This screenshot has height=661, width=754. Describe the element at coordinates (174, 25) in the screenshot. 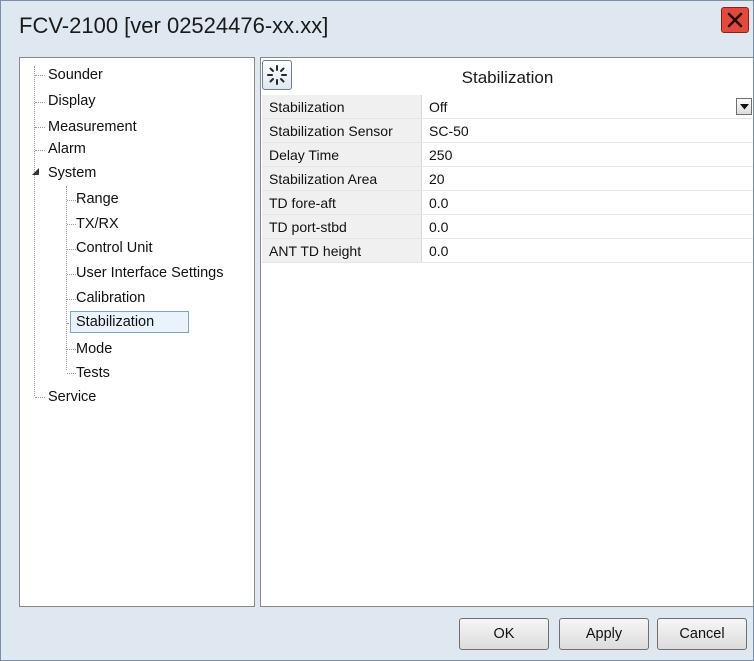

I see `window-title: FCV-2100 [ver 02524476-xx.xx]` at that location.